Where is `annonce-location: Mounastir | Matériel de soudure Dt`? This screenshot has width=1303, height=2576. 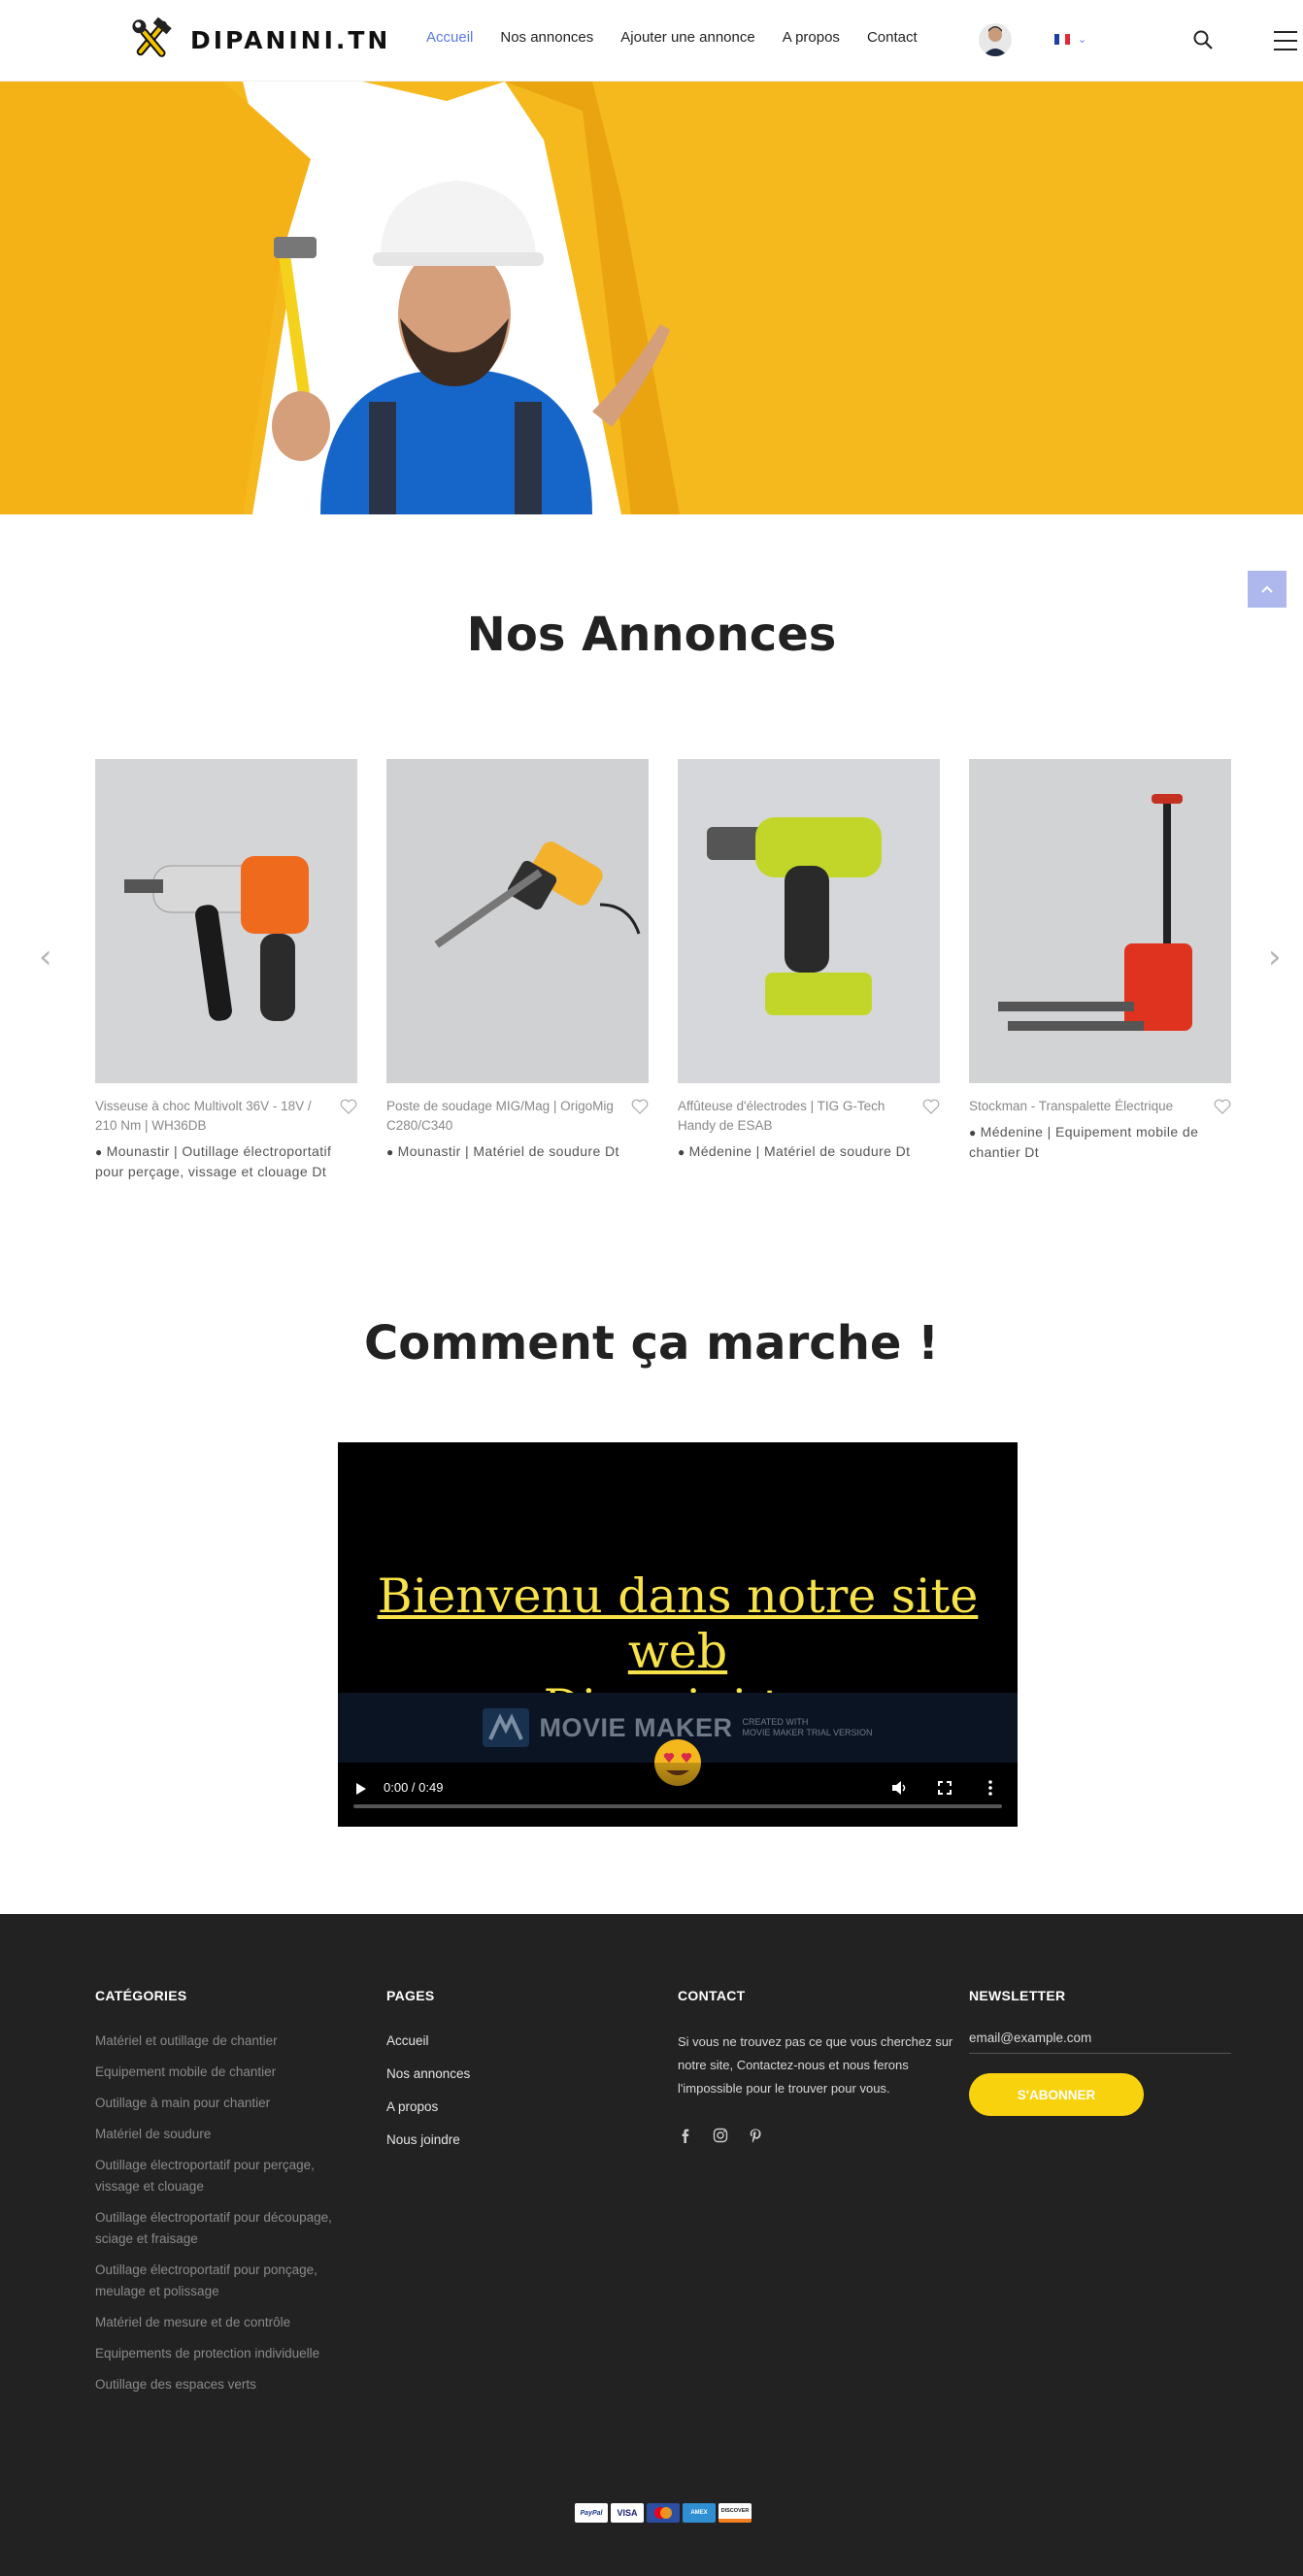
annonce-location: Mounastir | Matériel de soudure Dt is located at coordinates (508, 1151).